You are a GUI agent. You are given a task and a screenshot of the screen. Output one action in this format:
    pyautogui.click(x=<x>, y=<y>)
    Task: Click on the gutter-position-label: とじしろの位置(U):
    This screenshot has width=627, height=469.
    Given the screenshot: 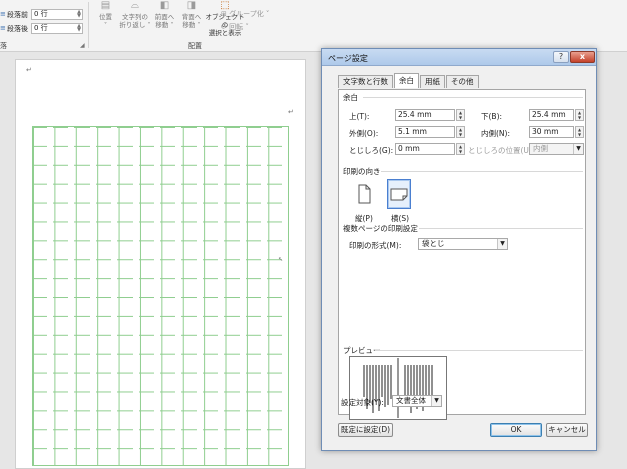 What is the action you would take?
    pyautogui.click(x=501, y=150)
    